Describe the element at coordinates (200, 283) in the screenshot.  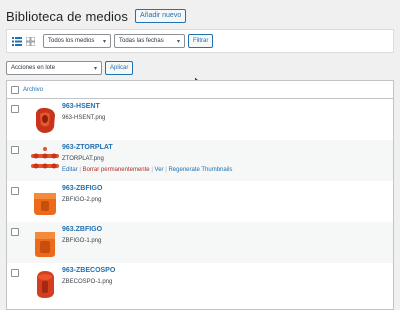
I see `table-row: 963-ZBECOSPO ZBECOSPO-1.png` at that location.